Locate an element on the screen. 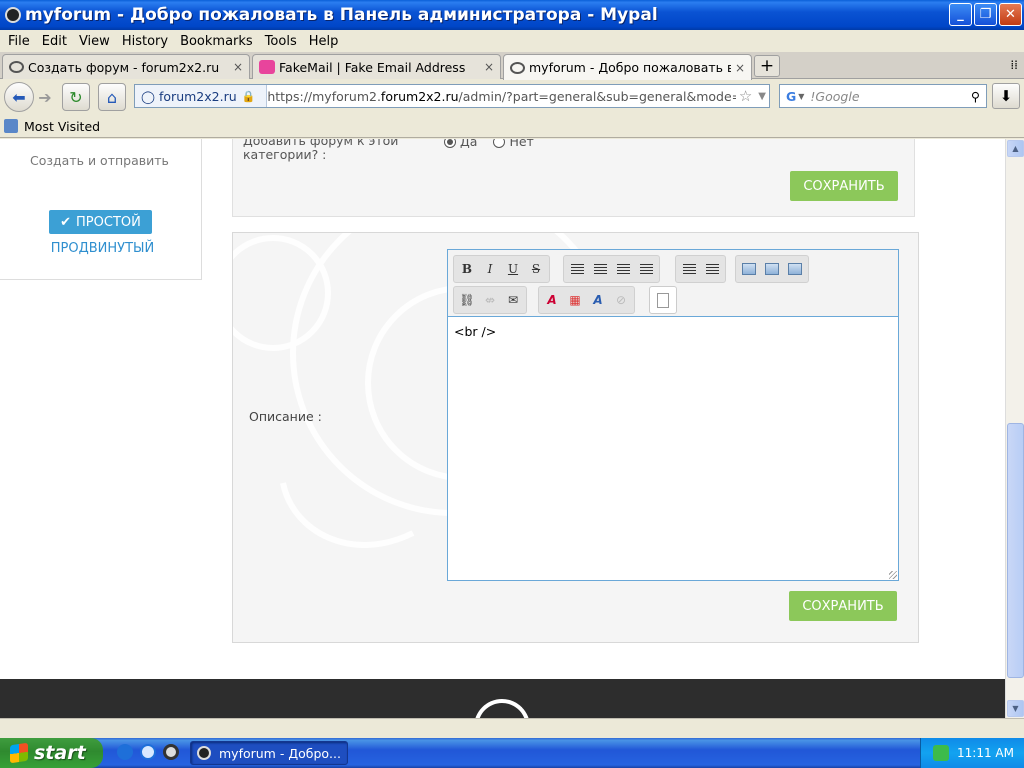  tab-create-forum: Создать форум - forum2x2.ru × is located at coordinates (126, 66).